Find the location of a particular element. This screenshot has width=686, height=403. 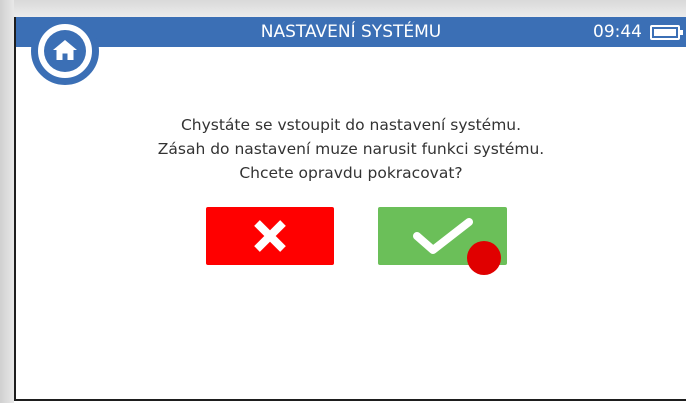

checkmark-icon is located at coordinates (443, 236).